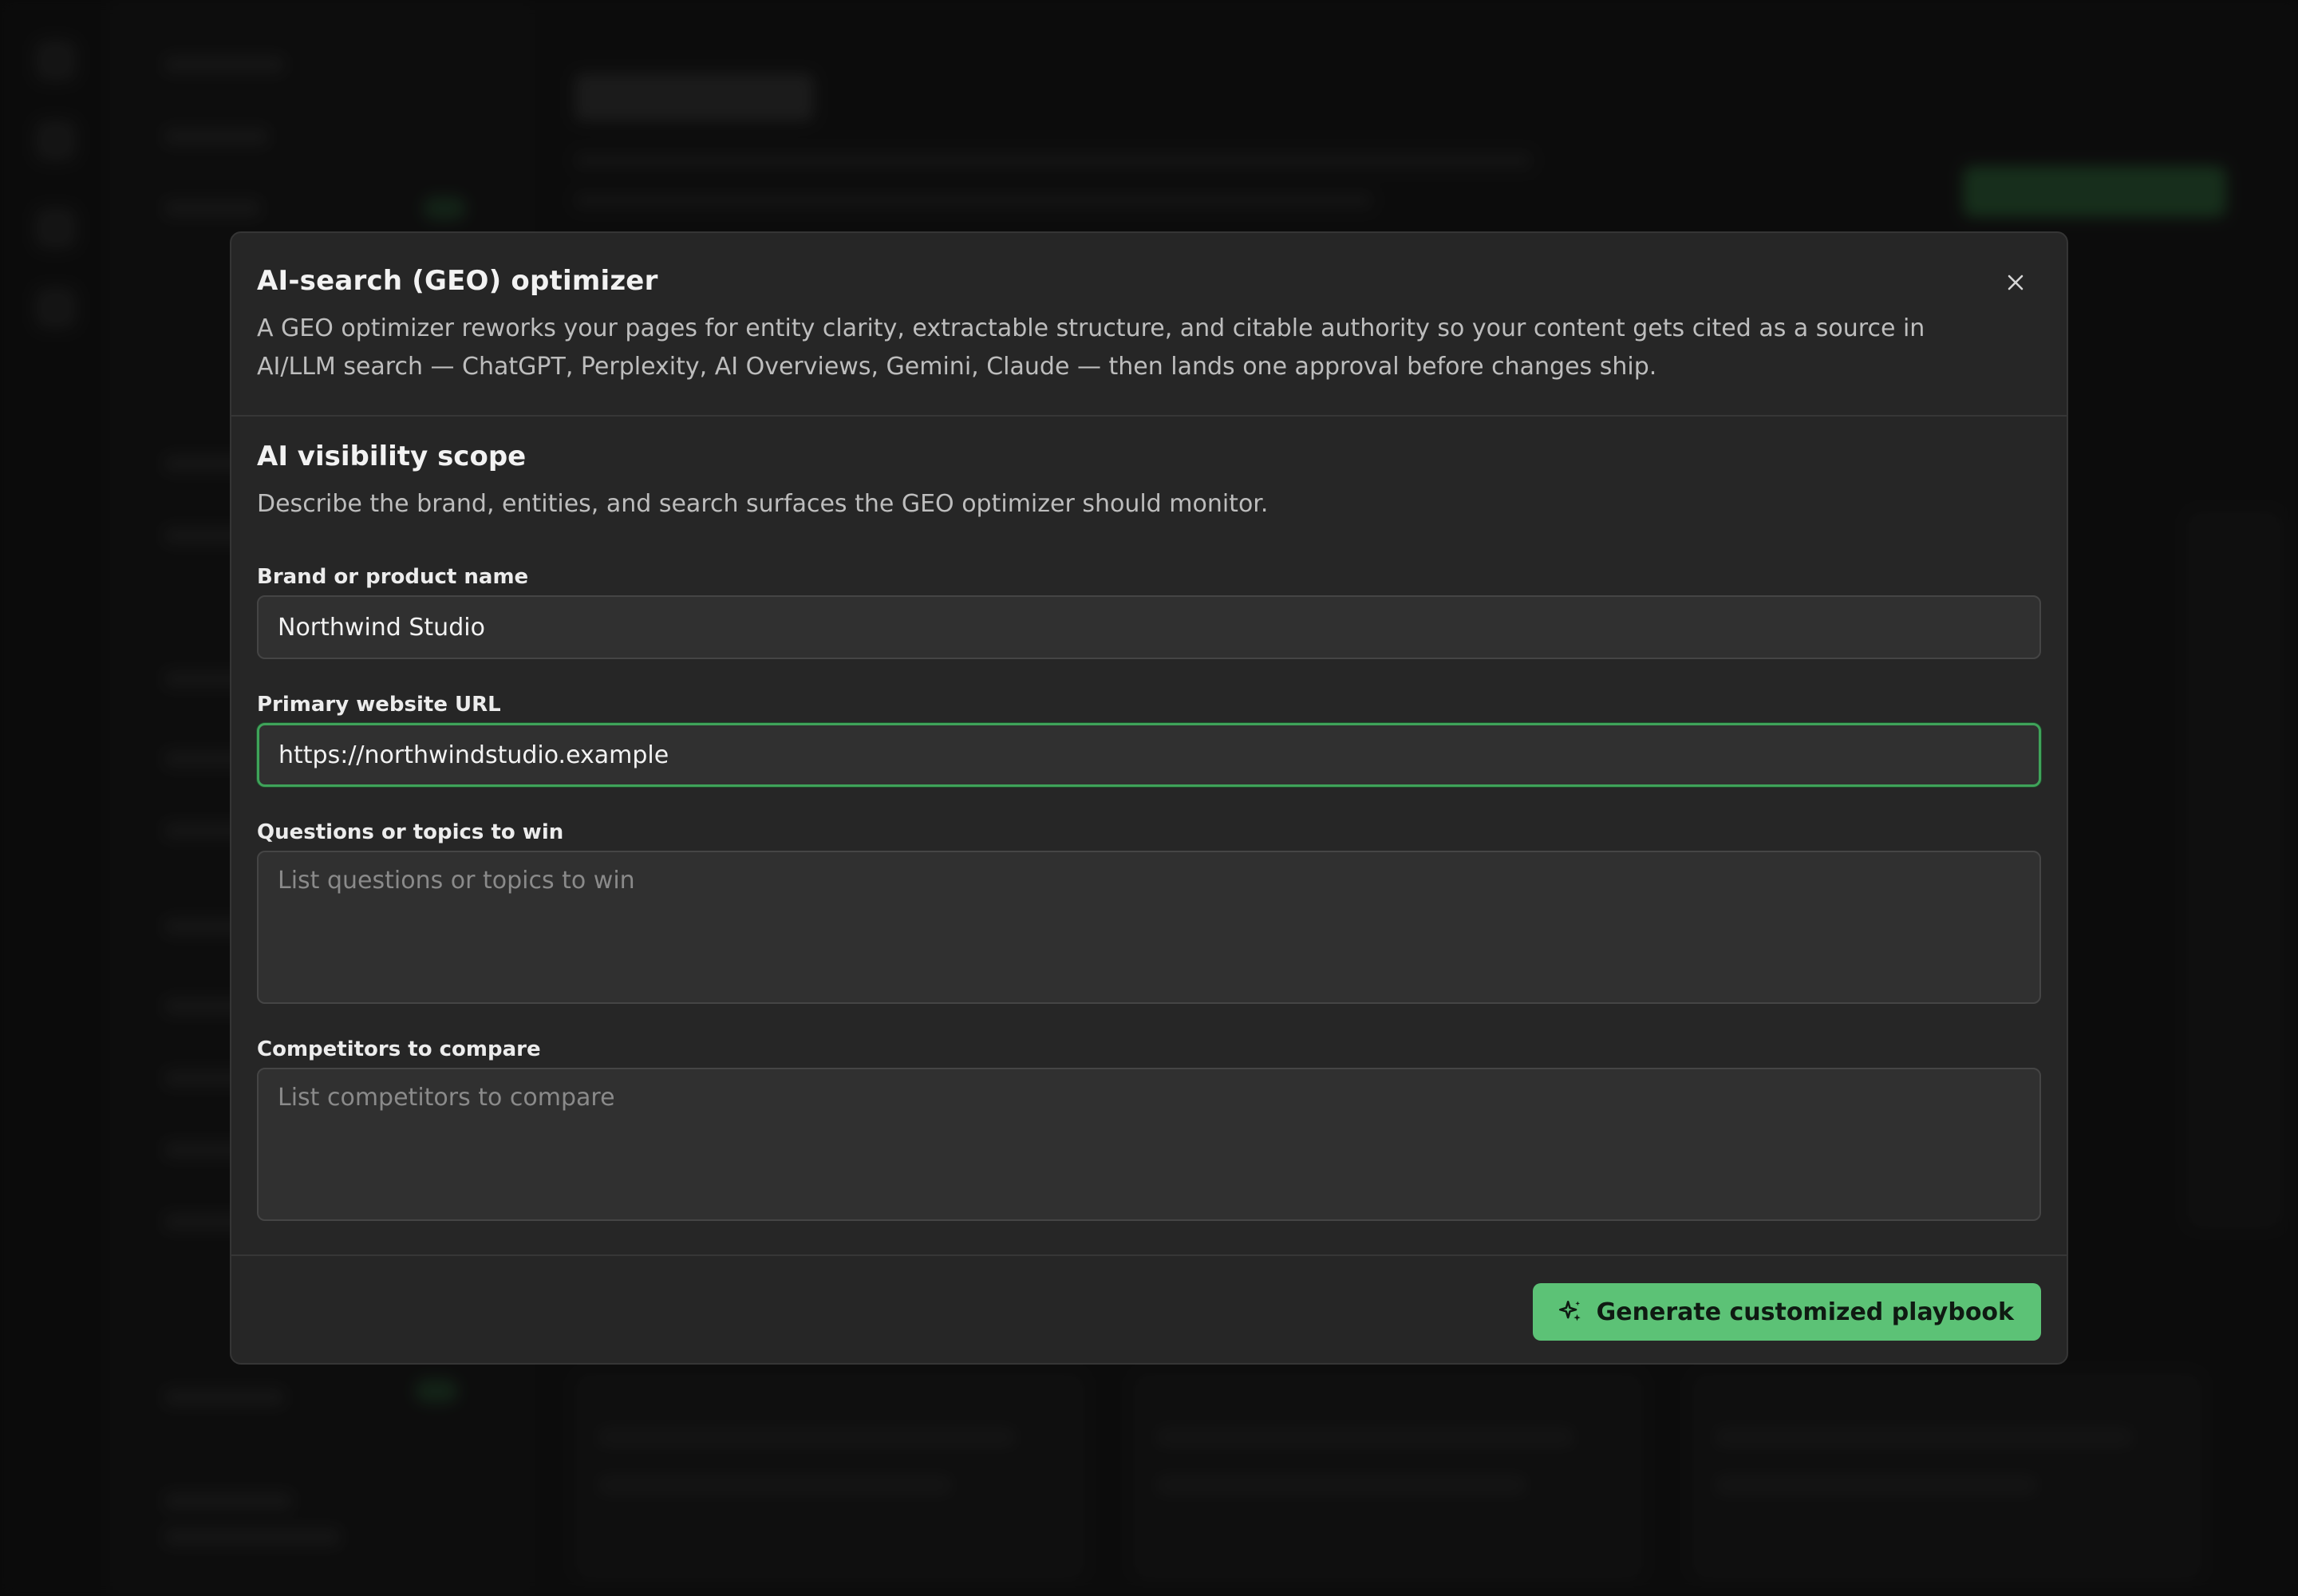  What do you see at coordinates (458, 281) in the screenshot?
I see `dialog-title: AI-search (GEO) optimizer` at bounding box center [458, 281].